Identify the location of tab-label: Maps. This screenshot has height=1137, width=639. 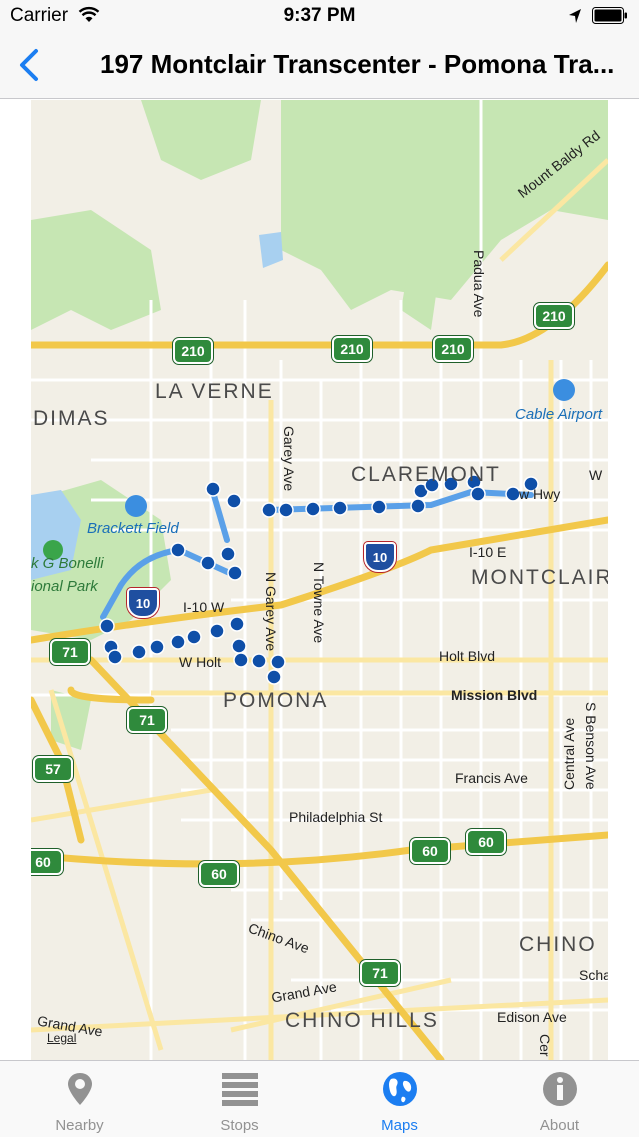
(399, 1125).